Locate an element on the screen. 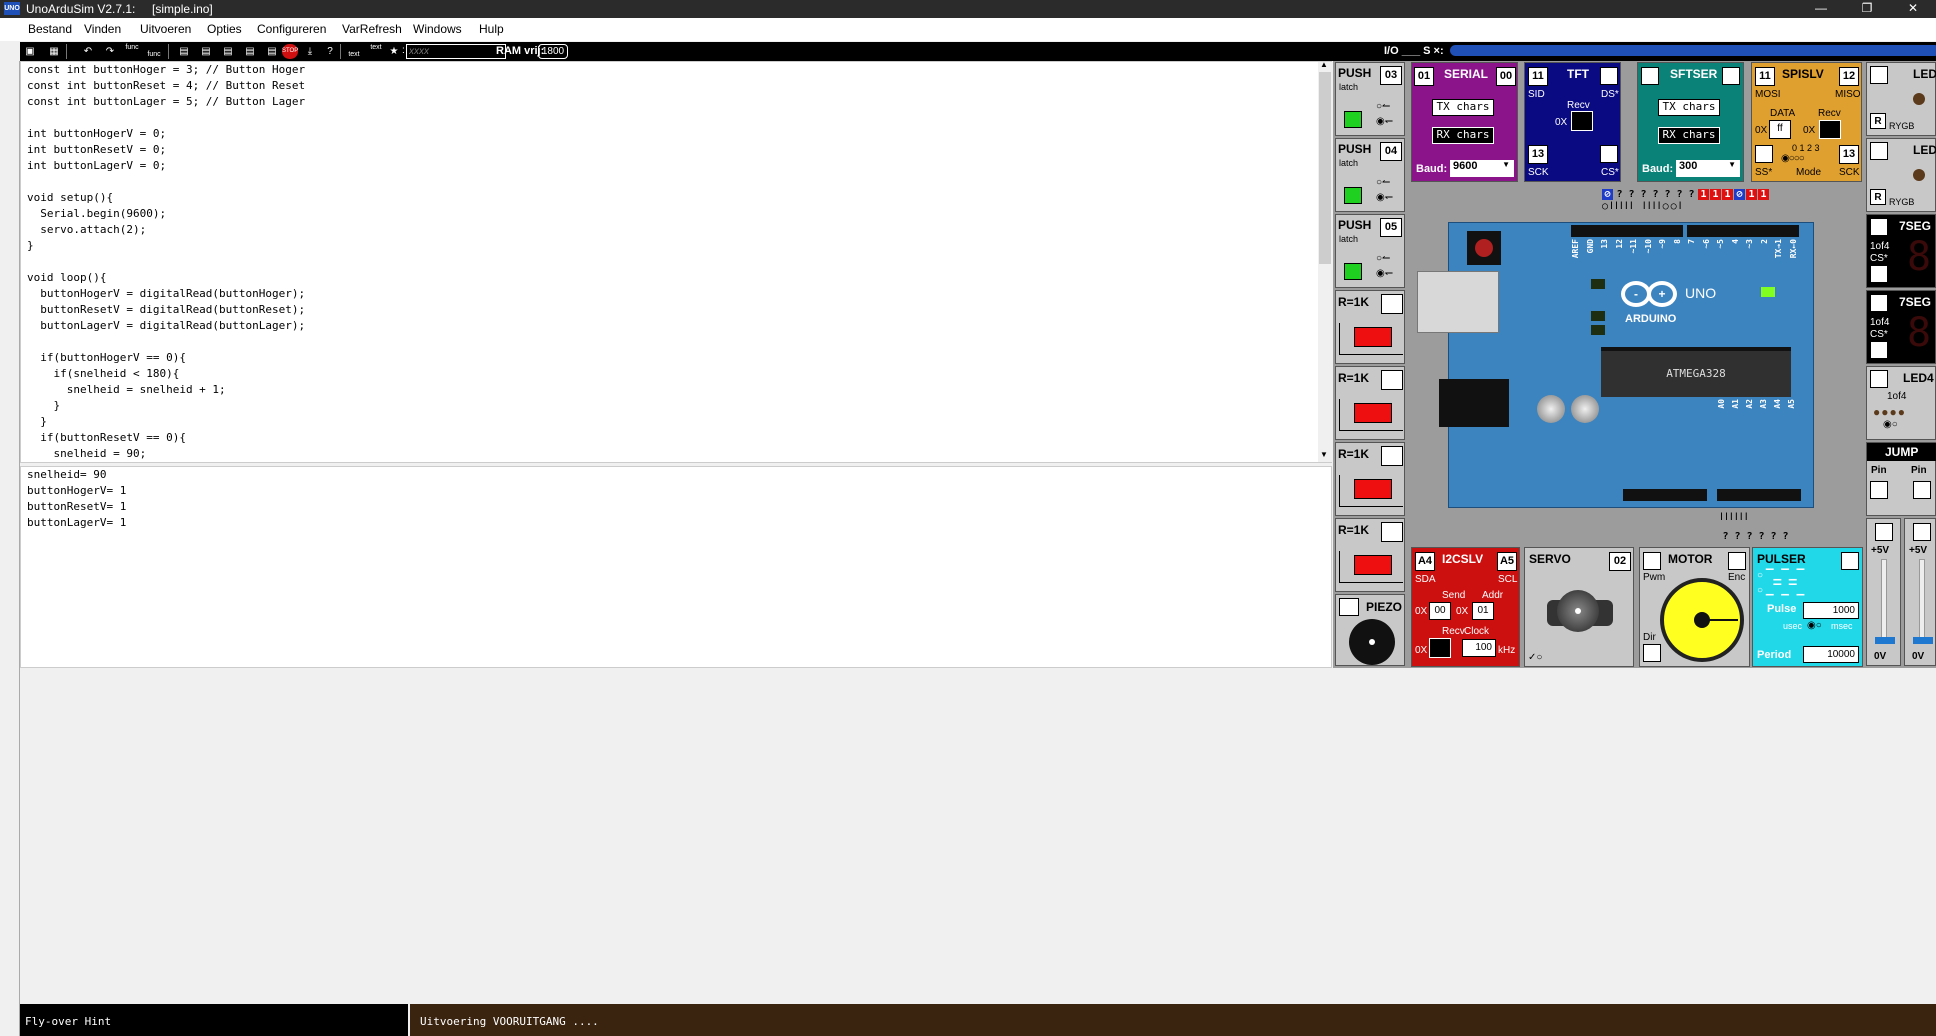 This screenshot has height=1036, width=1936. sftser-tx-pin is located at coordinates (1731, 76).